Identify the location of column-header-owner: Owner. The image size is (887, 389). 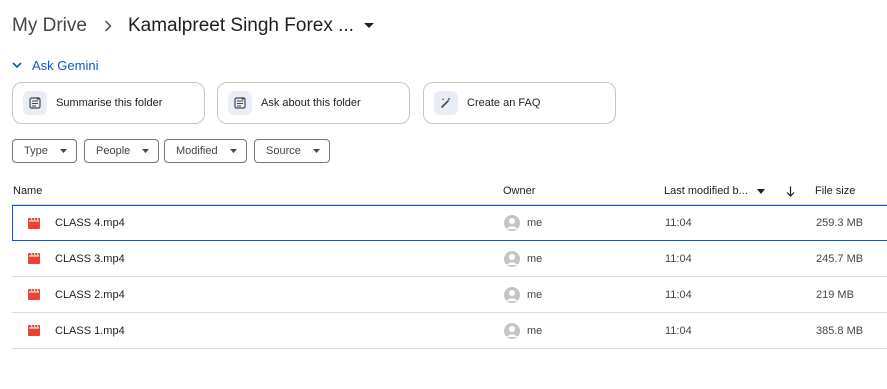
(519, 191).